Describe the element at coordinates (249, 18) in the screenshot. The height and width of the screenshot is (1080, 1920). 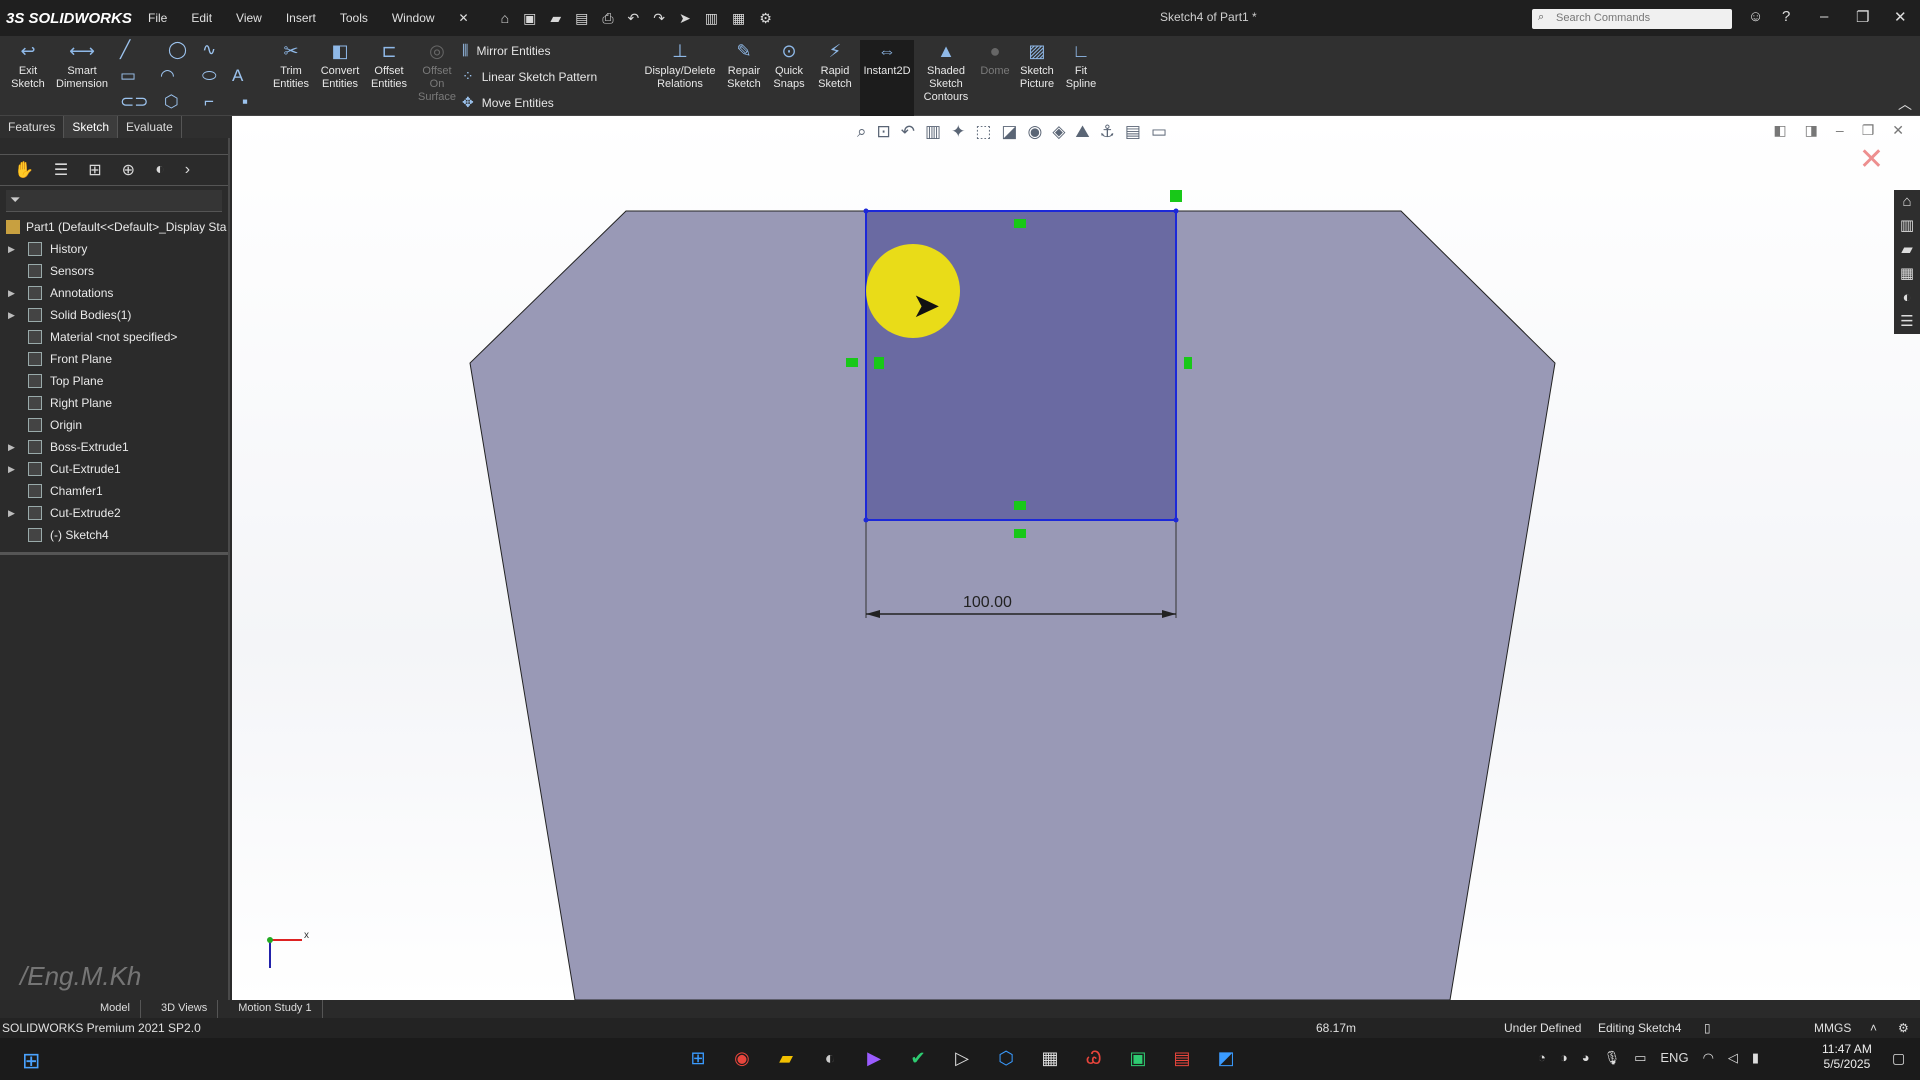
I see `menu-view: View` at that location.